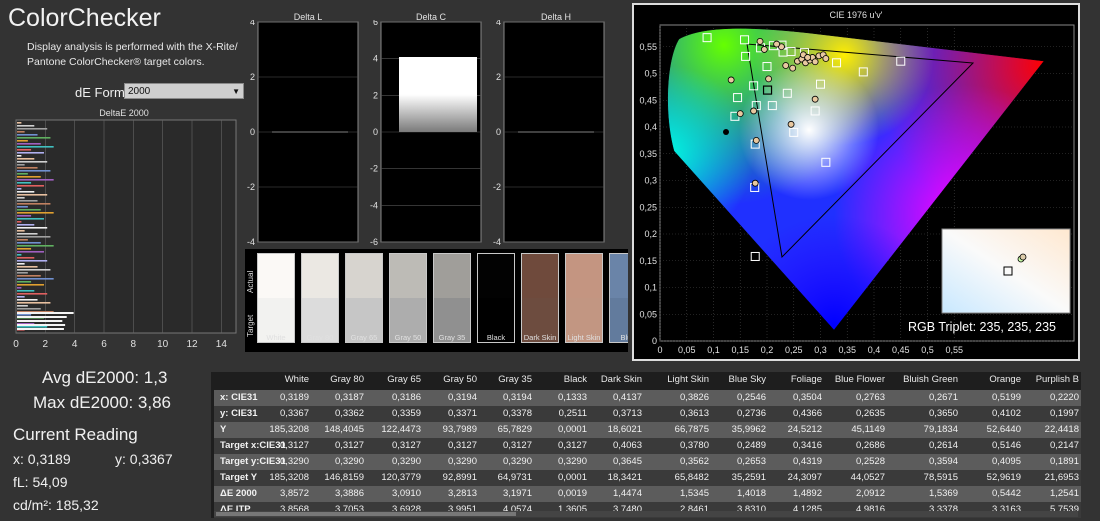 The image size is (1100, 521). What do you see at coordinates (279, 379) in the screenshot?
I see `table-column-header: White` at bounding box center [279, 379].